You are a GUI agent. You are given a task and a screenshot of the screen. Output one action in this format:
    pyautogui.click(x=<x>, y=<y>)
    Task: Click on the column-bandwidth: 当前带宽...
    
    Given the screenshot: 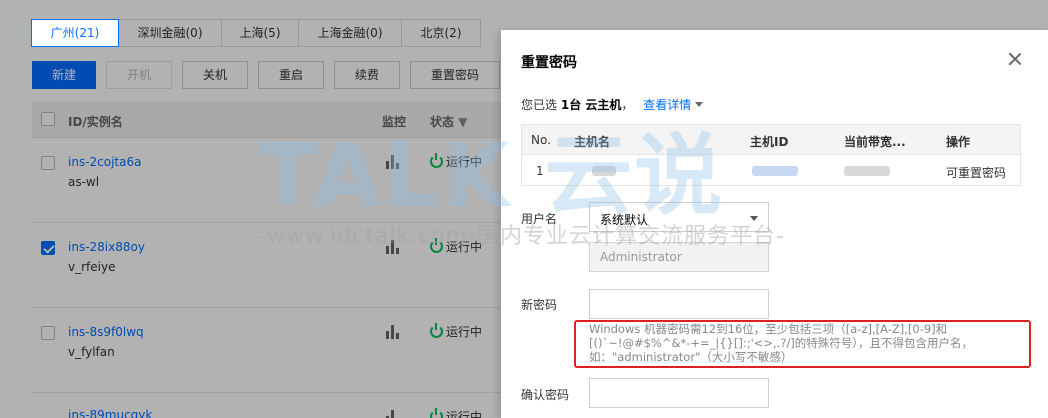 What is the action you would take?
    pyautogui.click(x=875, y=142)
    